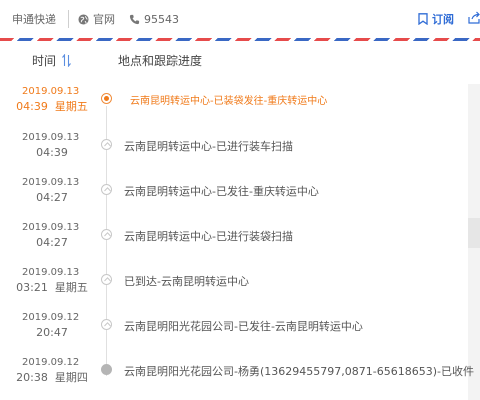 This screenshot has width=480, height=400. What do you see at coordinates (221, 191) in the screenshot?
I see `event-description: 云南昆明转运中心-已发往-重庆转运中心` at bounding box center [221, 191].